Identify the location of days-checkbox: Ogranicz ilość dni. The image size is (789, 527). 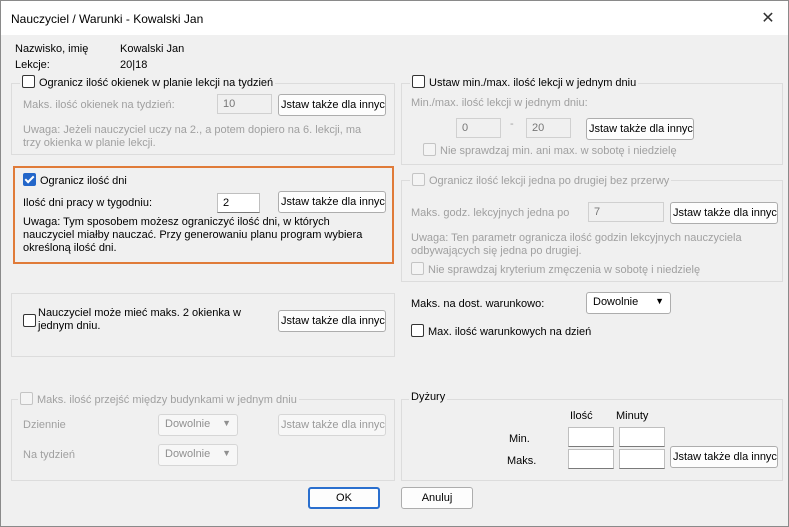
(75, 180).